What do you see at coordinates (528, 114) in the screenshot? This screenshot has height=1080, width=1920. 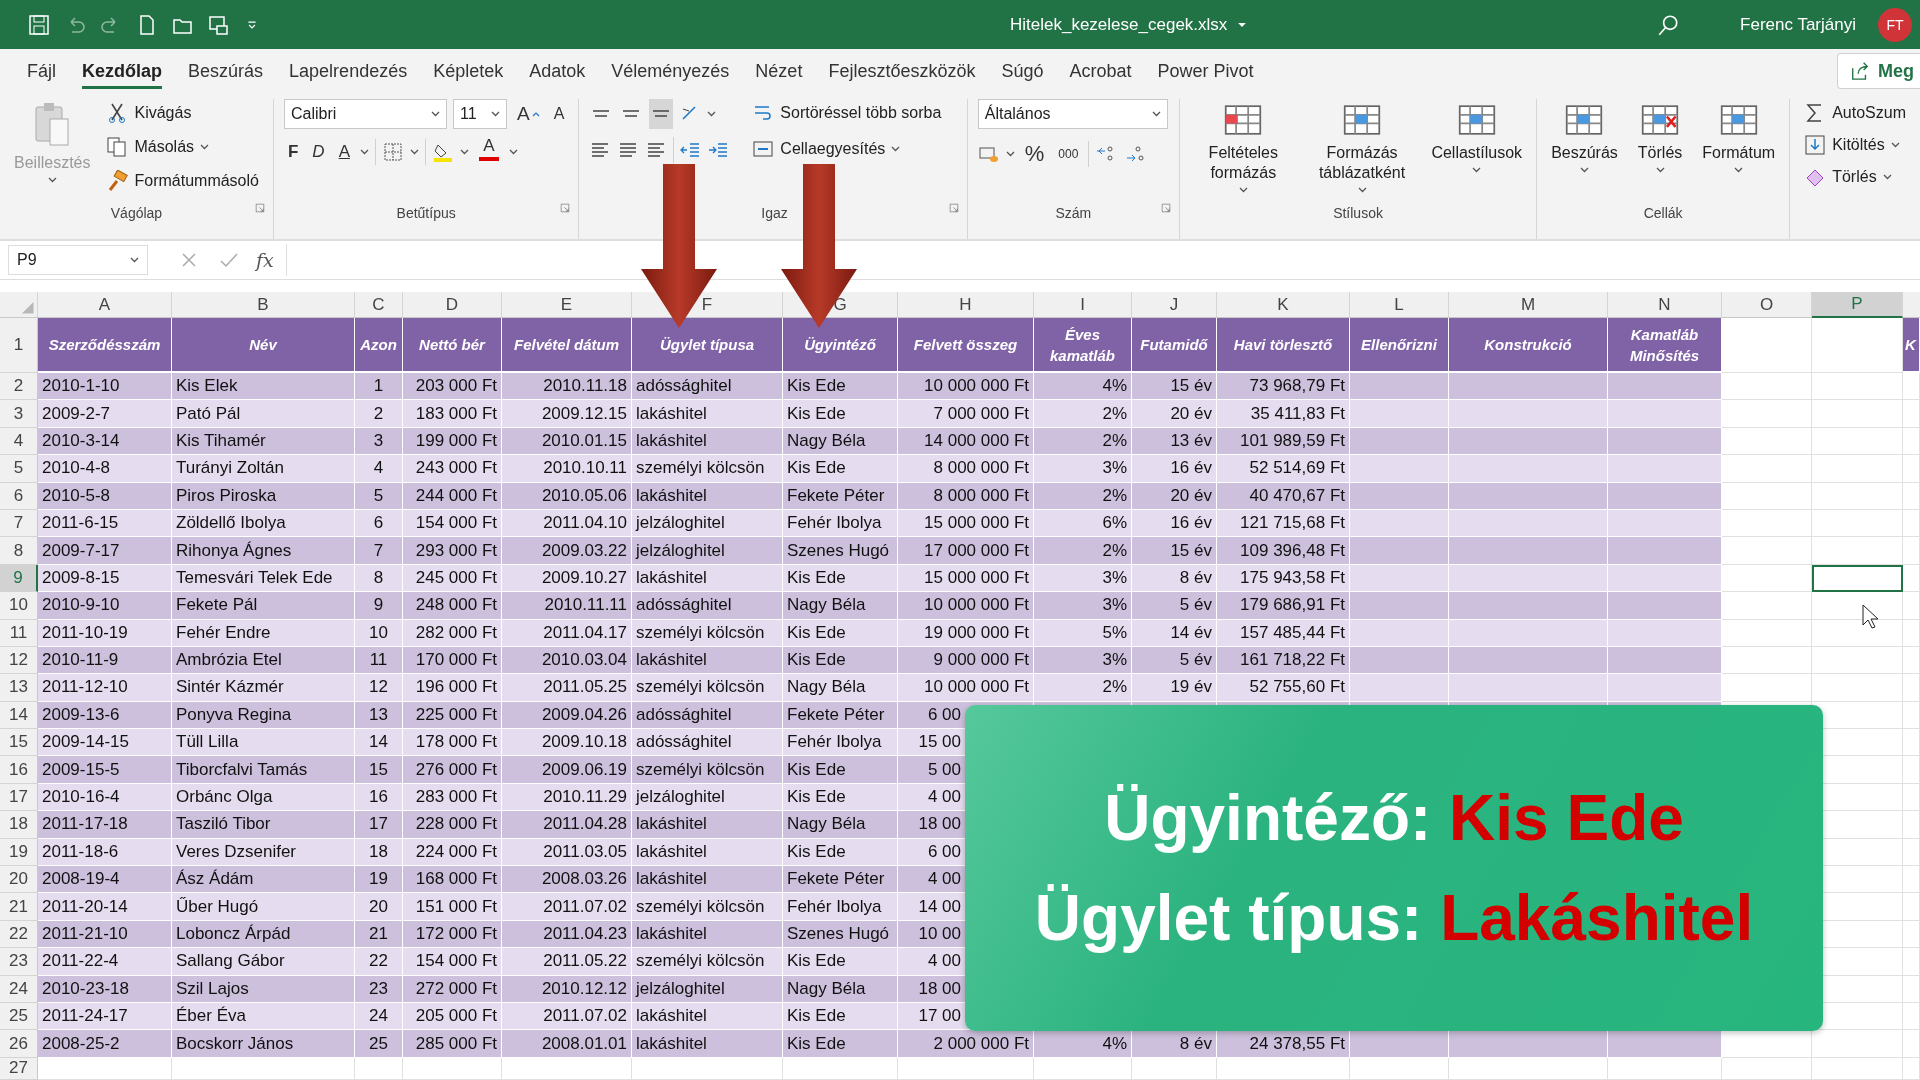 I see `grow-font-button: A` at bounding box center [528, 114].